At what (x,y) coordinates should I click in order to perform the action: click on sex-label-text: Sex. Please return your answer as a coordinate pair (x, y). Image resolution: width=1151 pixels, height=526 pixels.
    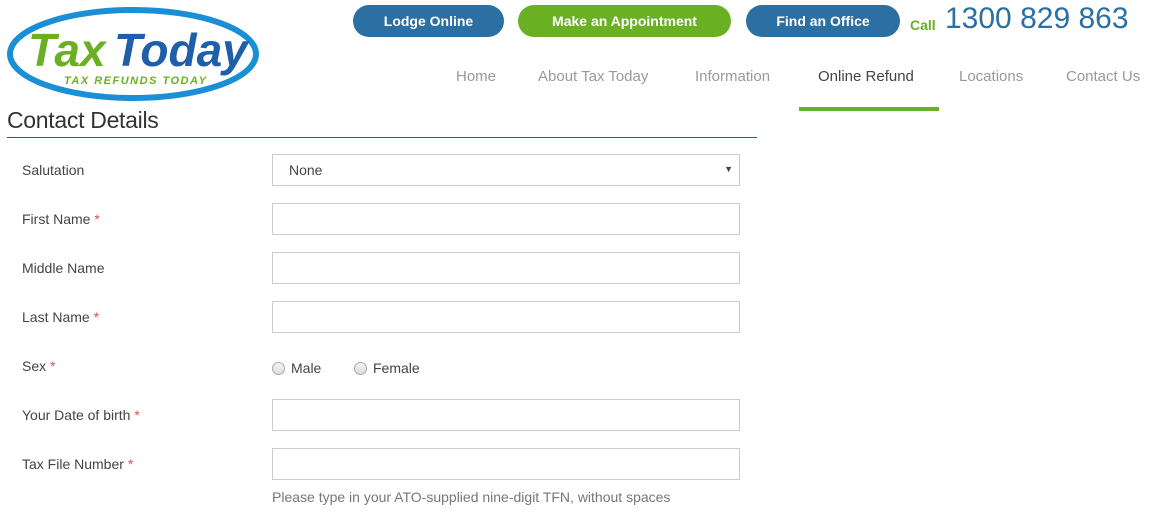
    Looking at the image, I should click on (34, 366).